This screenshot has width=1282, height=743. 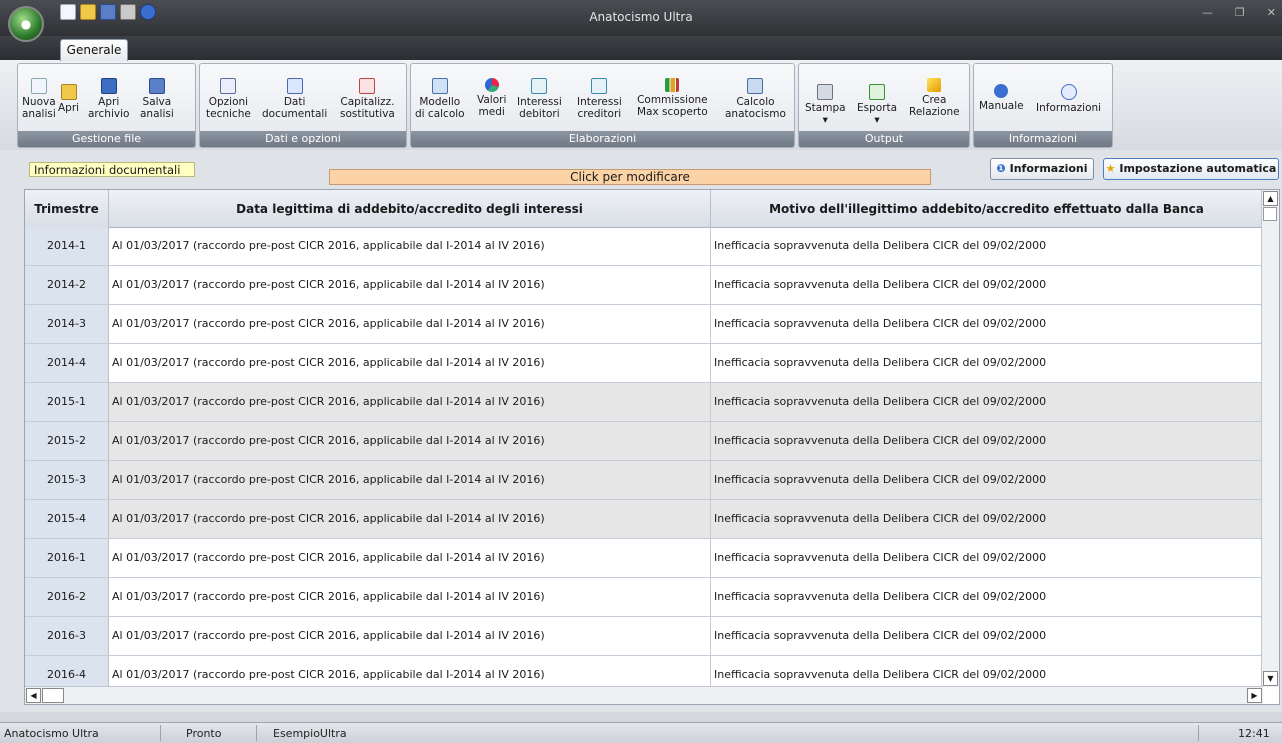 I want to click on interessi-creditori-button: Interessi creditori, so click(x=599, y=99).